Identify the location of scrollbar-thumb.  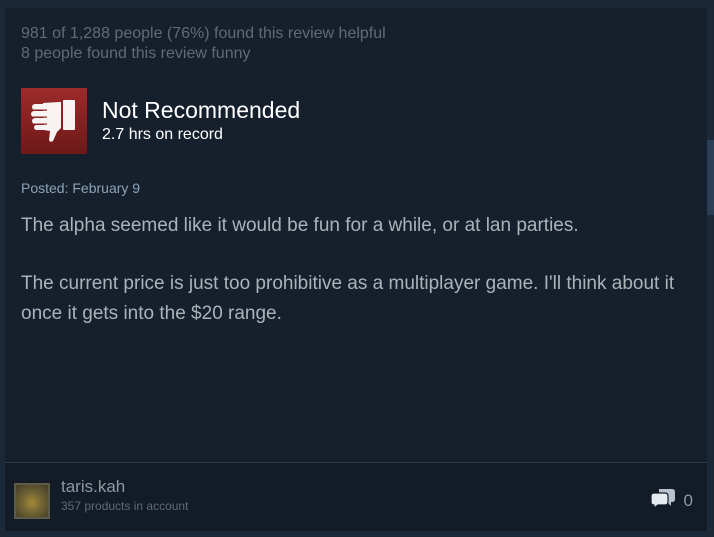
(710, 177).